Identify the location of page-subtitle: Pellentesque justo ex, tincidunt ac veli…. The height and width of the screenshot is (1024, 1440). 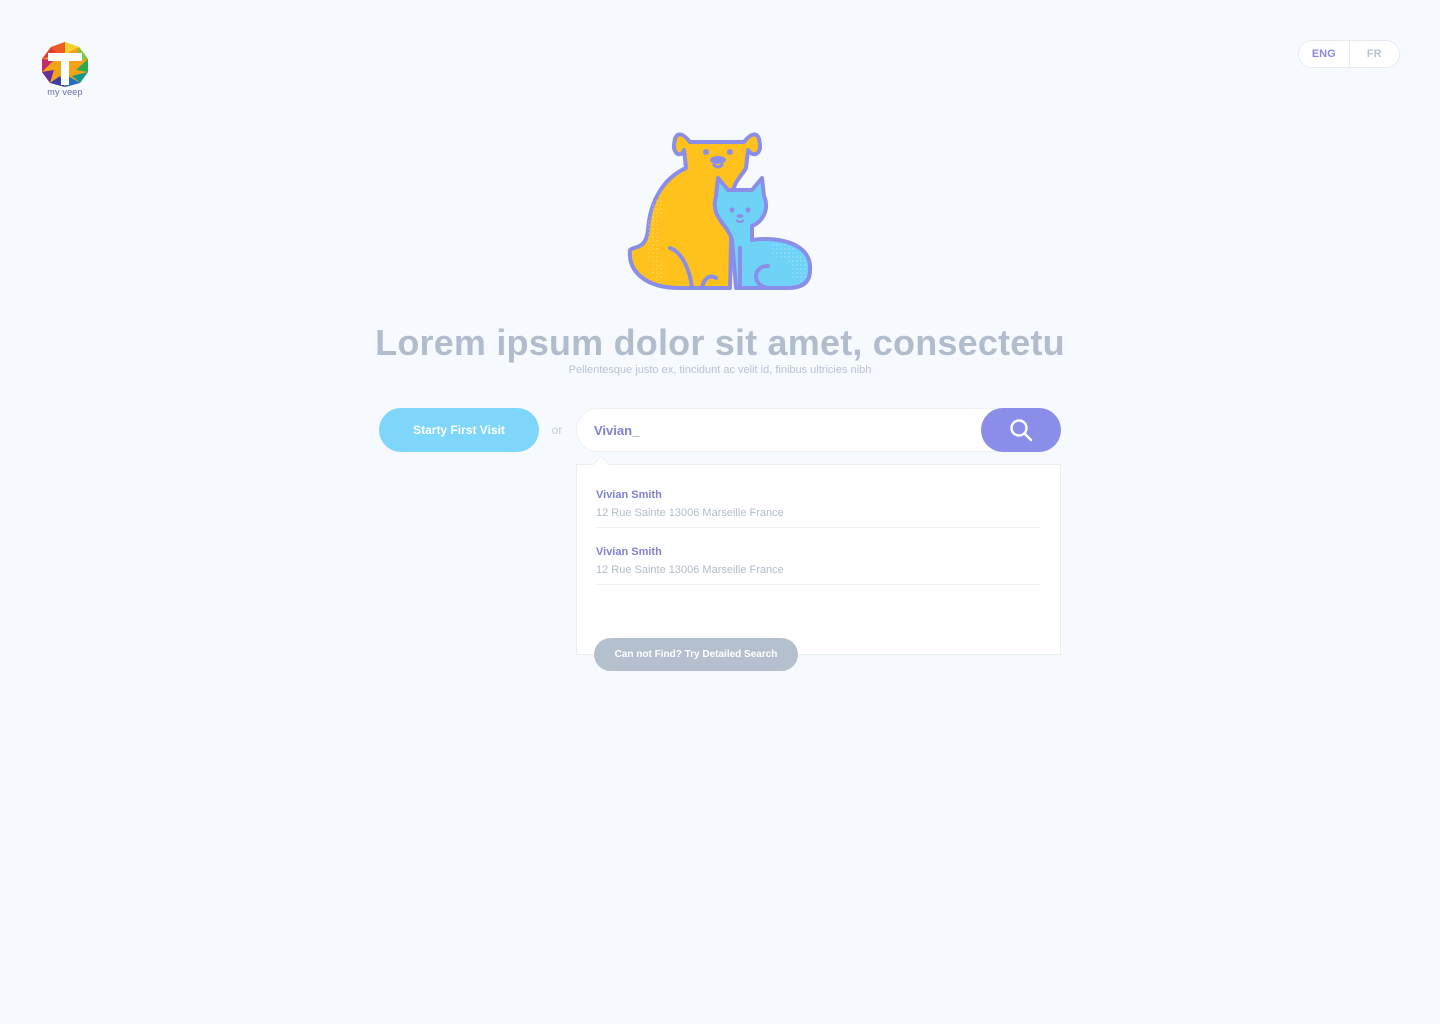
(720, 370).